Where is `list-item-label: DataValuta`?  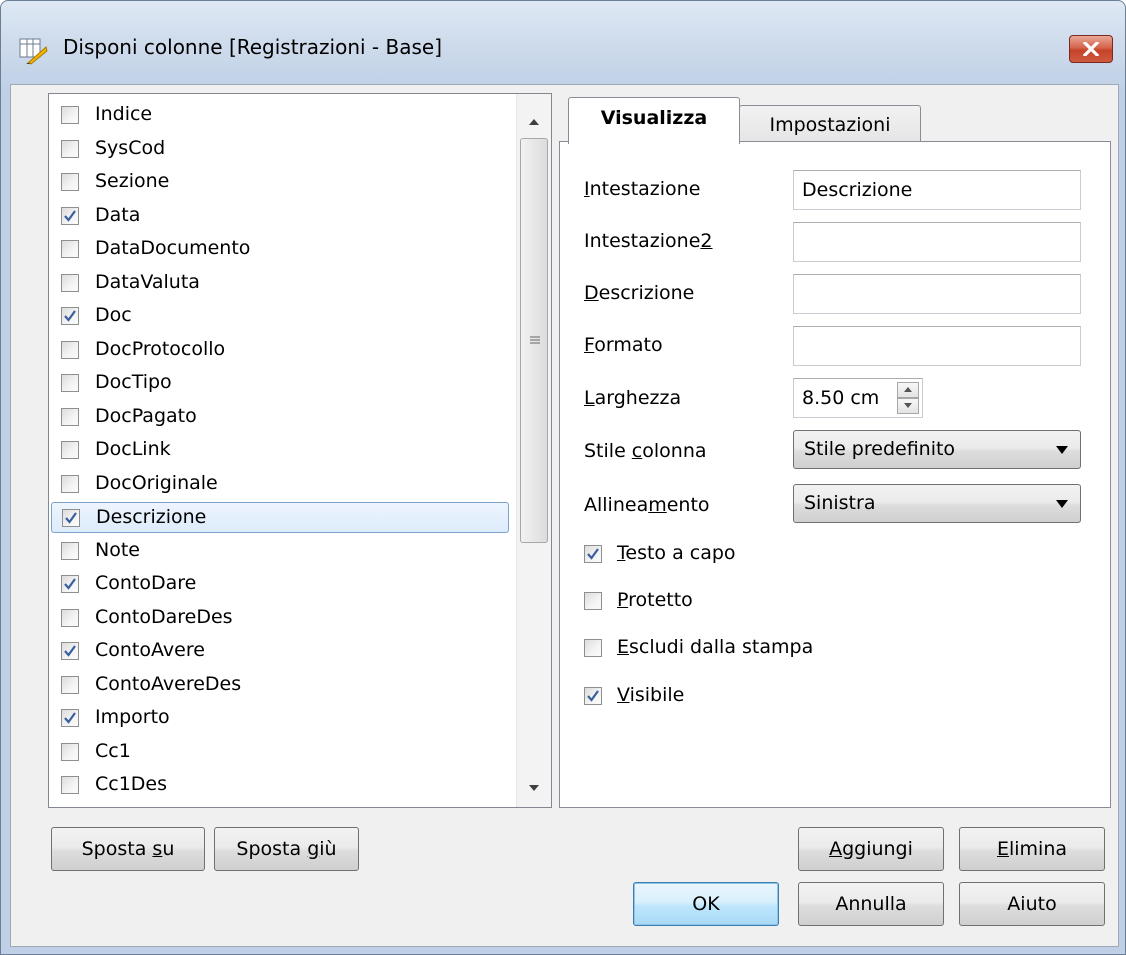 list-item-label: DataValuta is located at coordinates (147, 281).